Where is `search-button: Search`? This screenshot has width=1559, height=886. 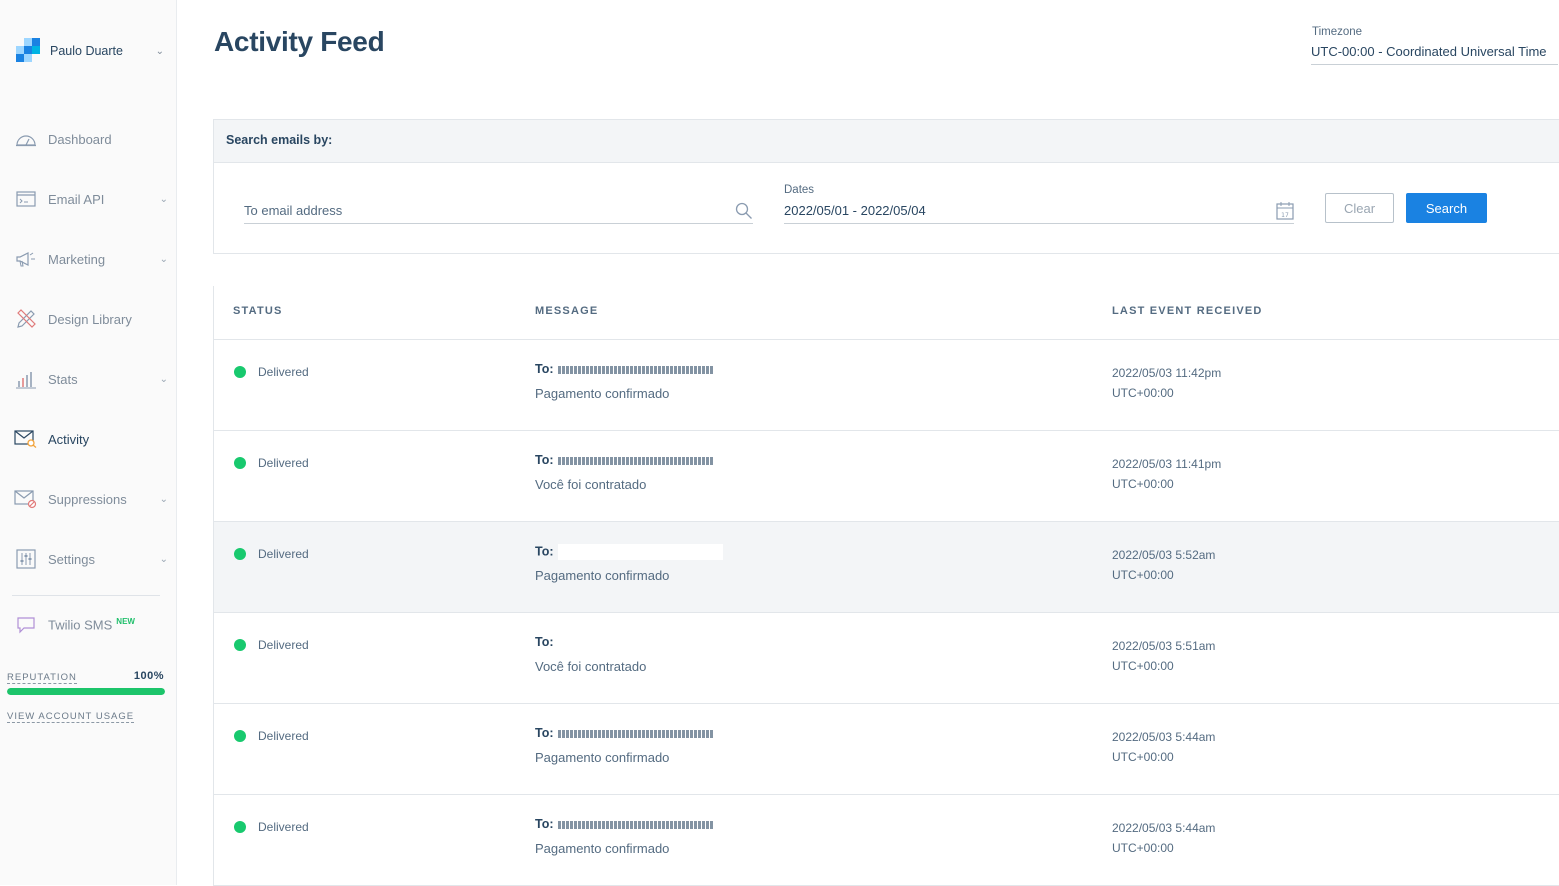
search-button: Search is located at coordinates (1446, 208).